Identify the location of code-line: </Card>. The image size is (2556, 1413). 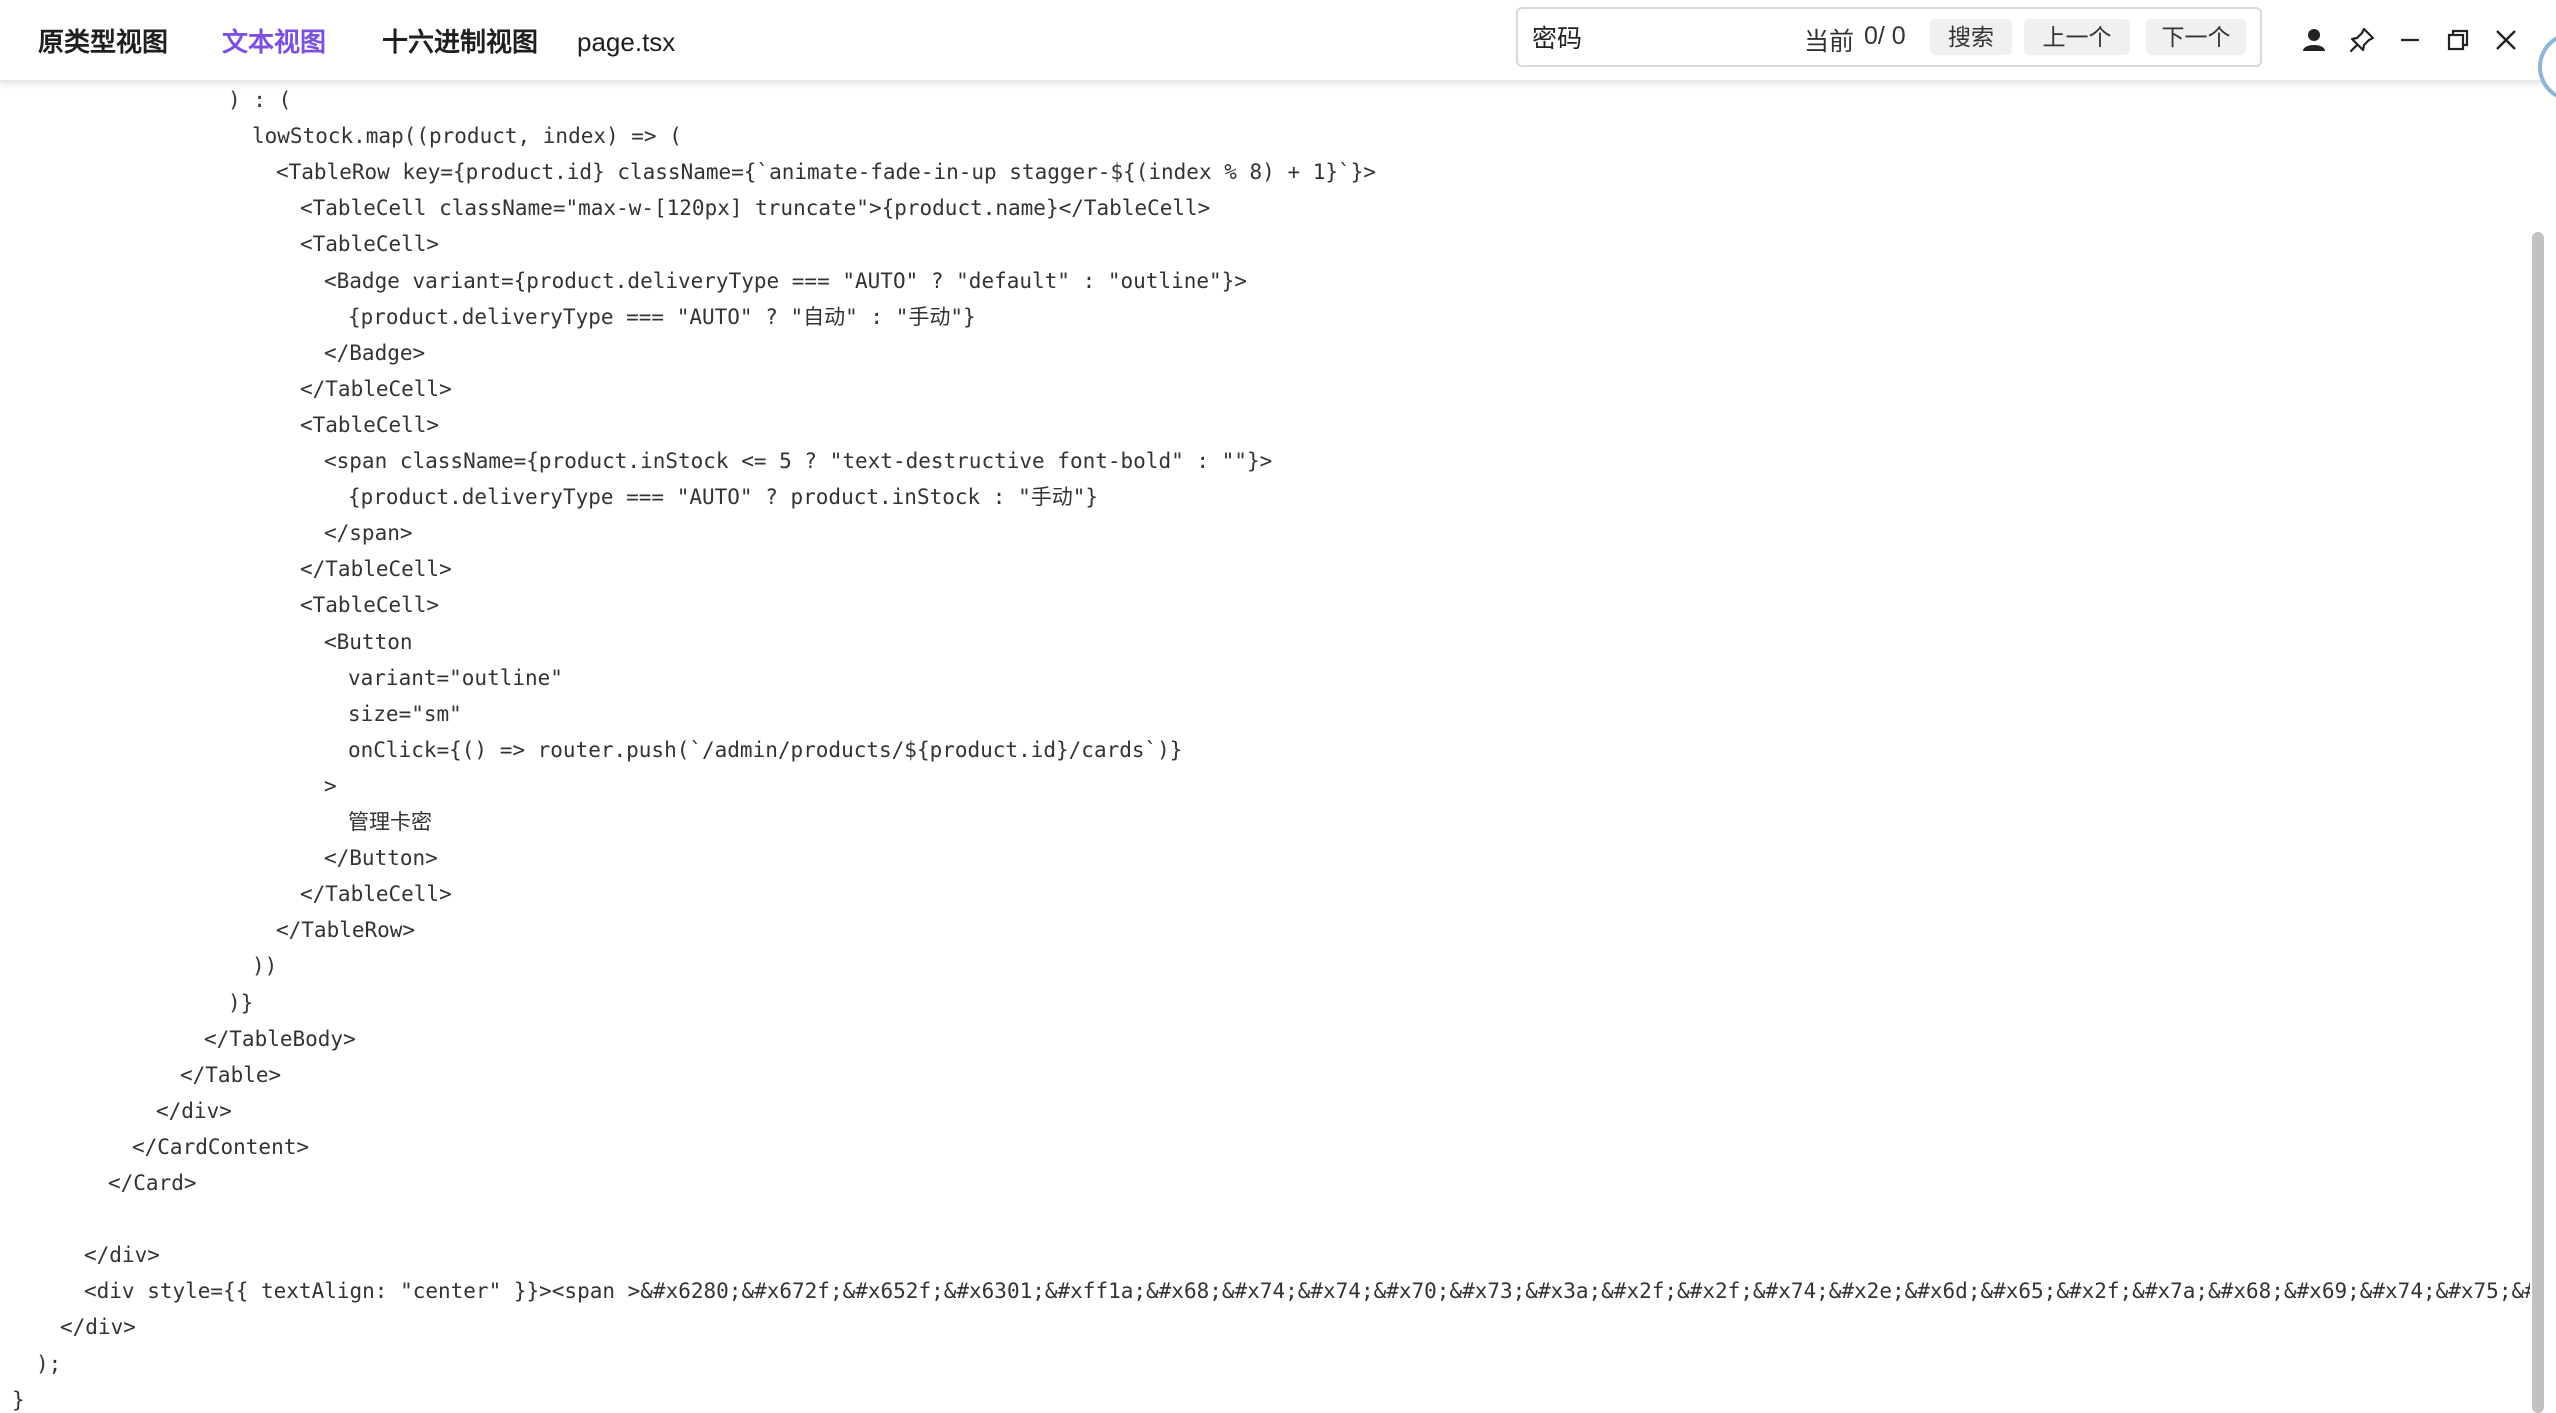
(152, 1183).